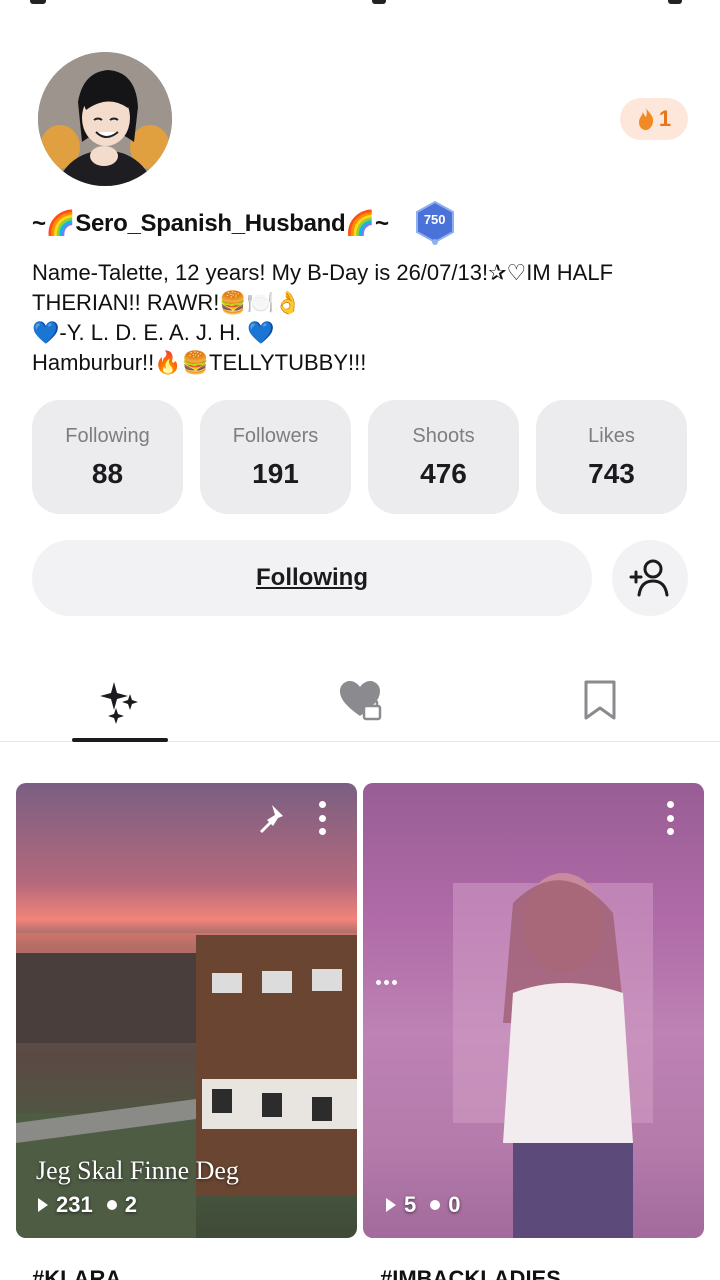  I want to click on stat-label: Likes, so click(611, 435).